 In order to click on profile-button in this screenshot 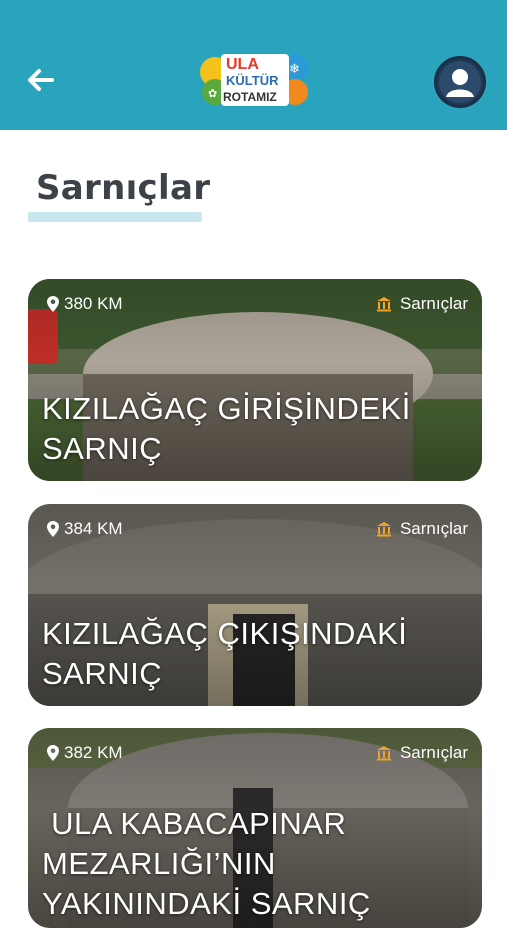, I will do `click(460, 82)`.